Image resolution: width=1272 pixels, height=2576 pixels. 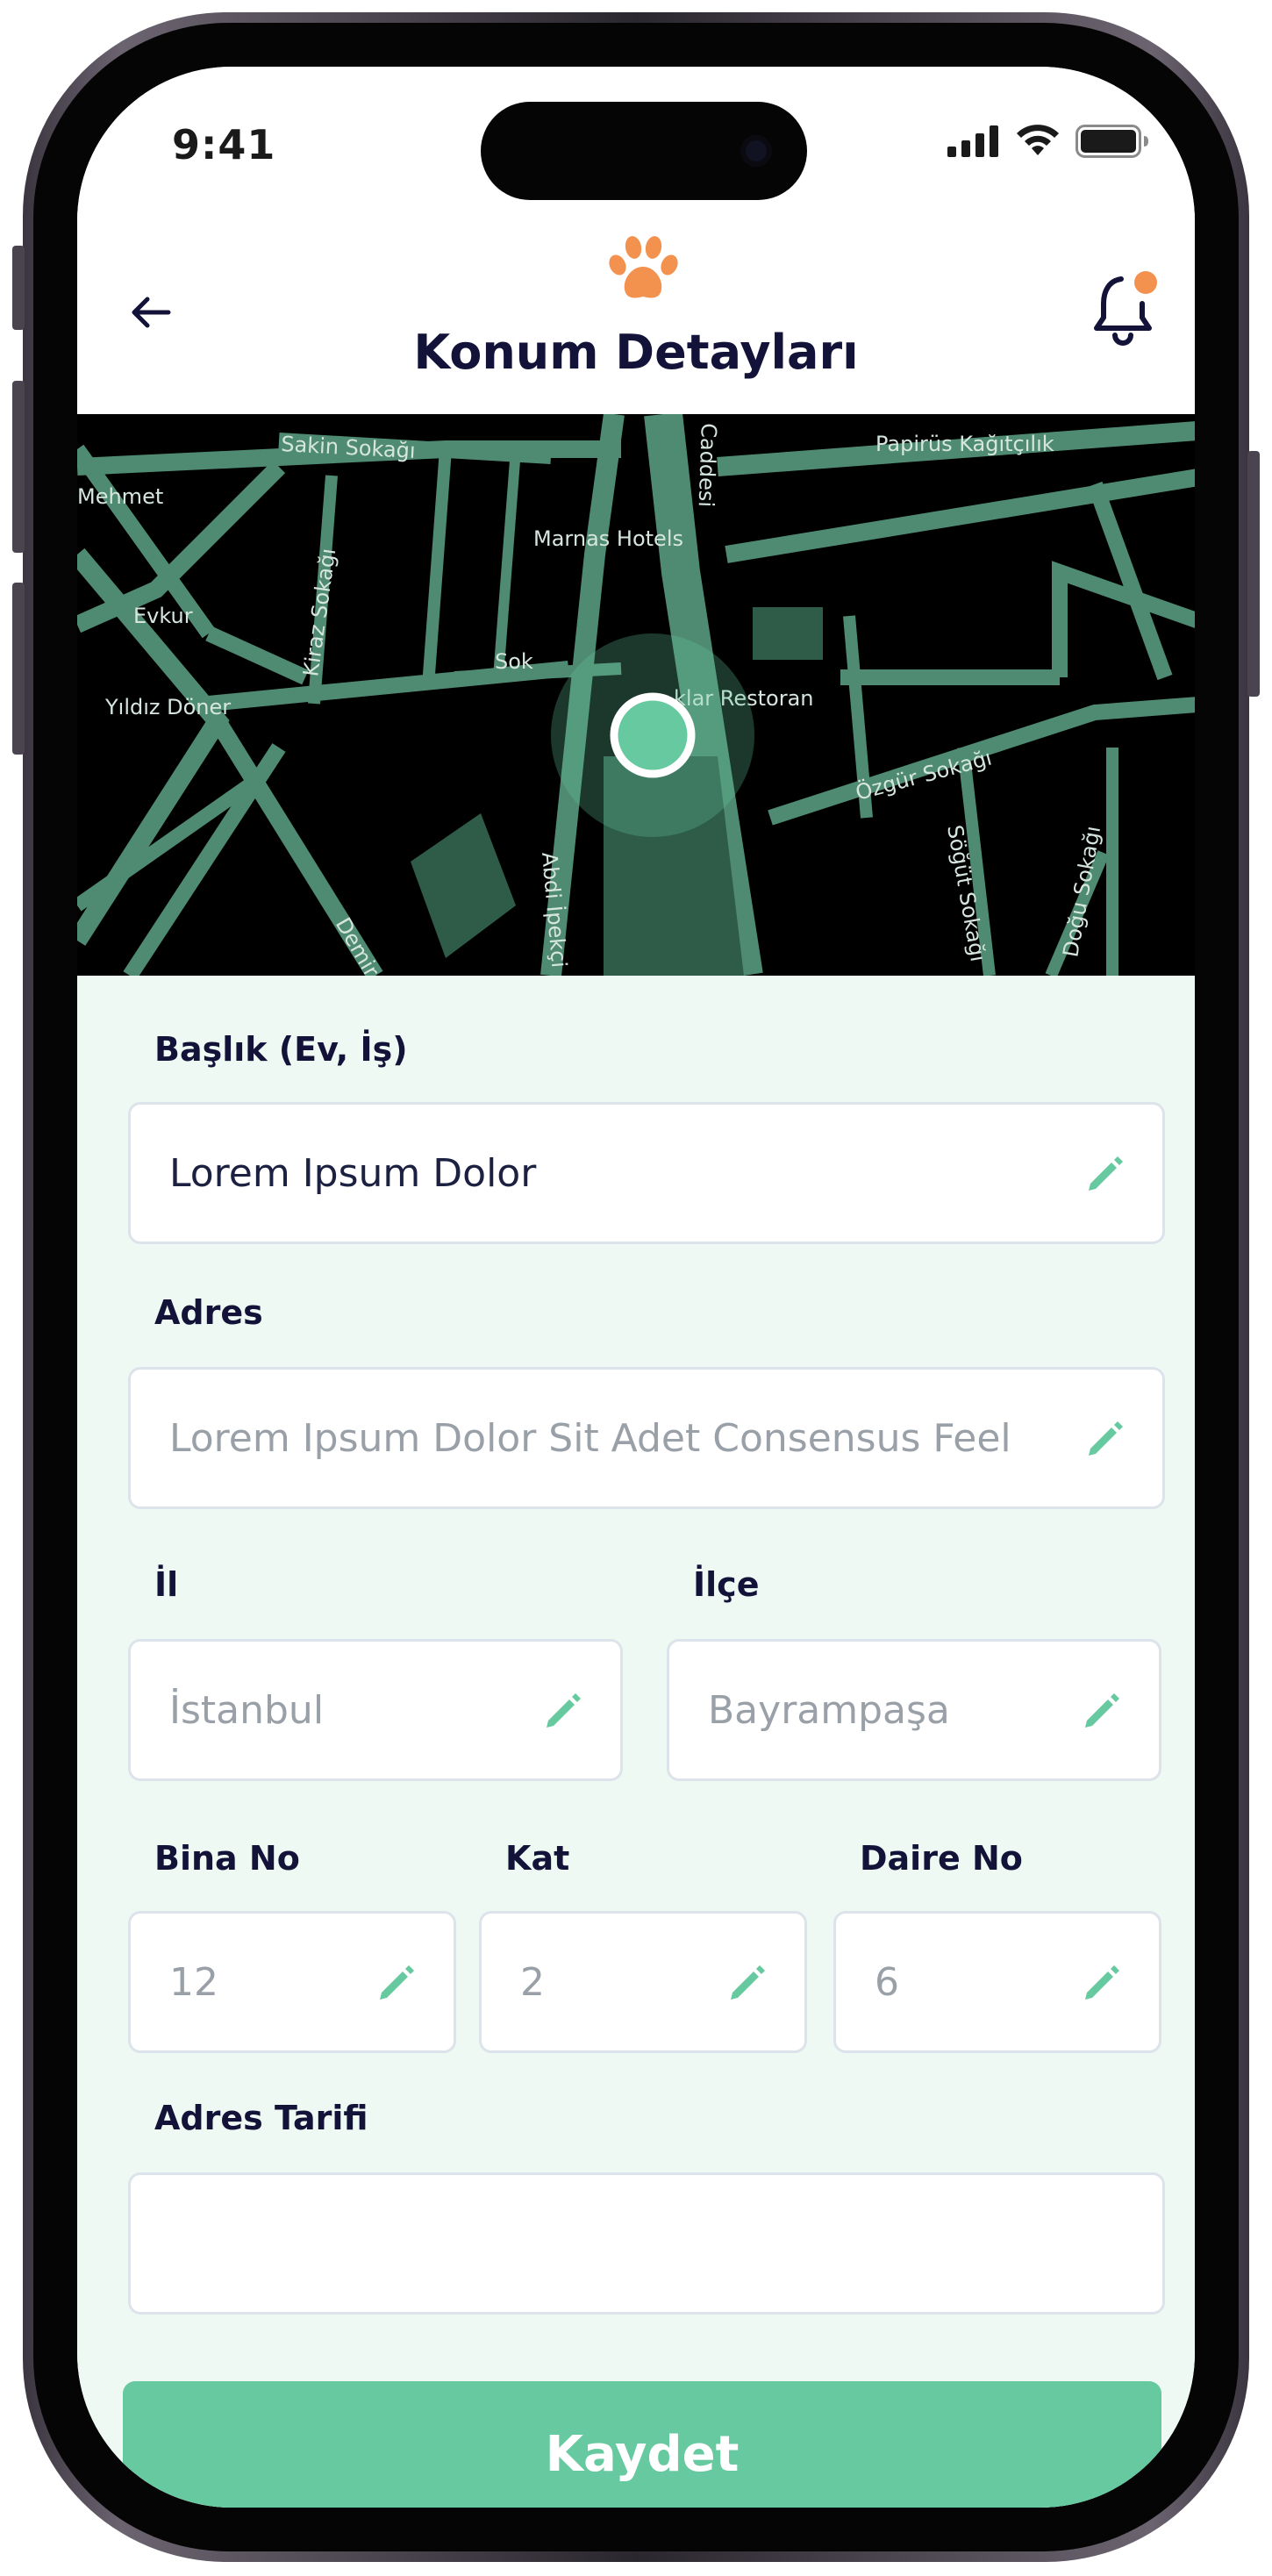 What do you see at coordinates (646, 1173) in the screenshot?
I see `title-field: Lorem Ipsum Dolor` at bounding box center [646, 1173].